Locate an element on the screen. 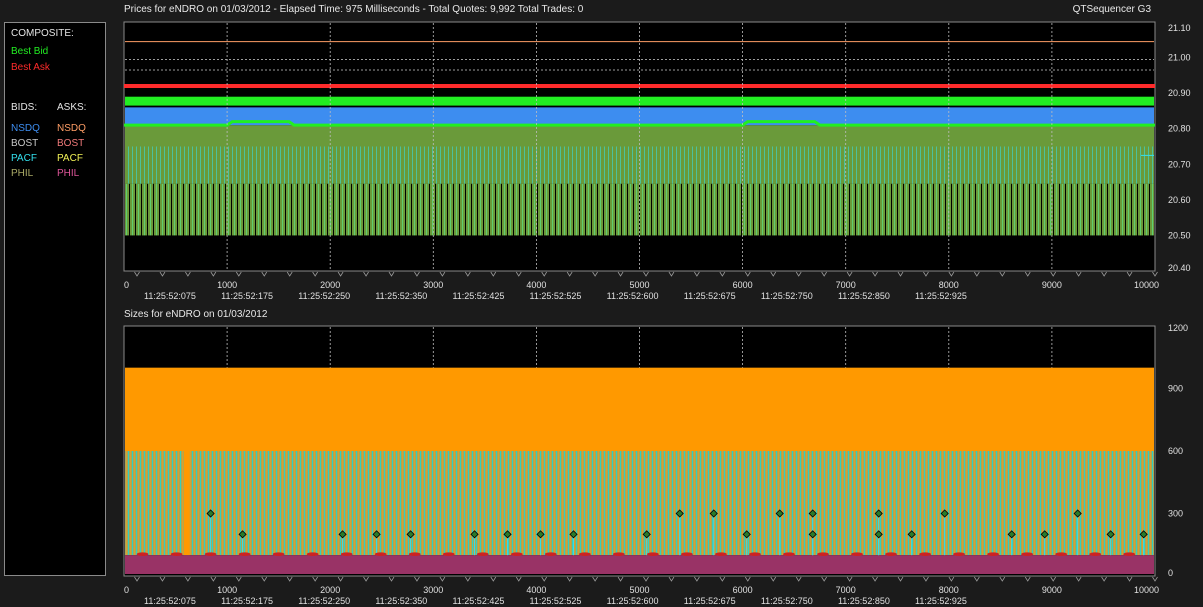 This screenshot has width=1203, height=607. price-time-label: 11:25:52:425 is located at coordinates (478, 296).